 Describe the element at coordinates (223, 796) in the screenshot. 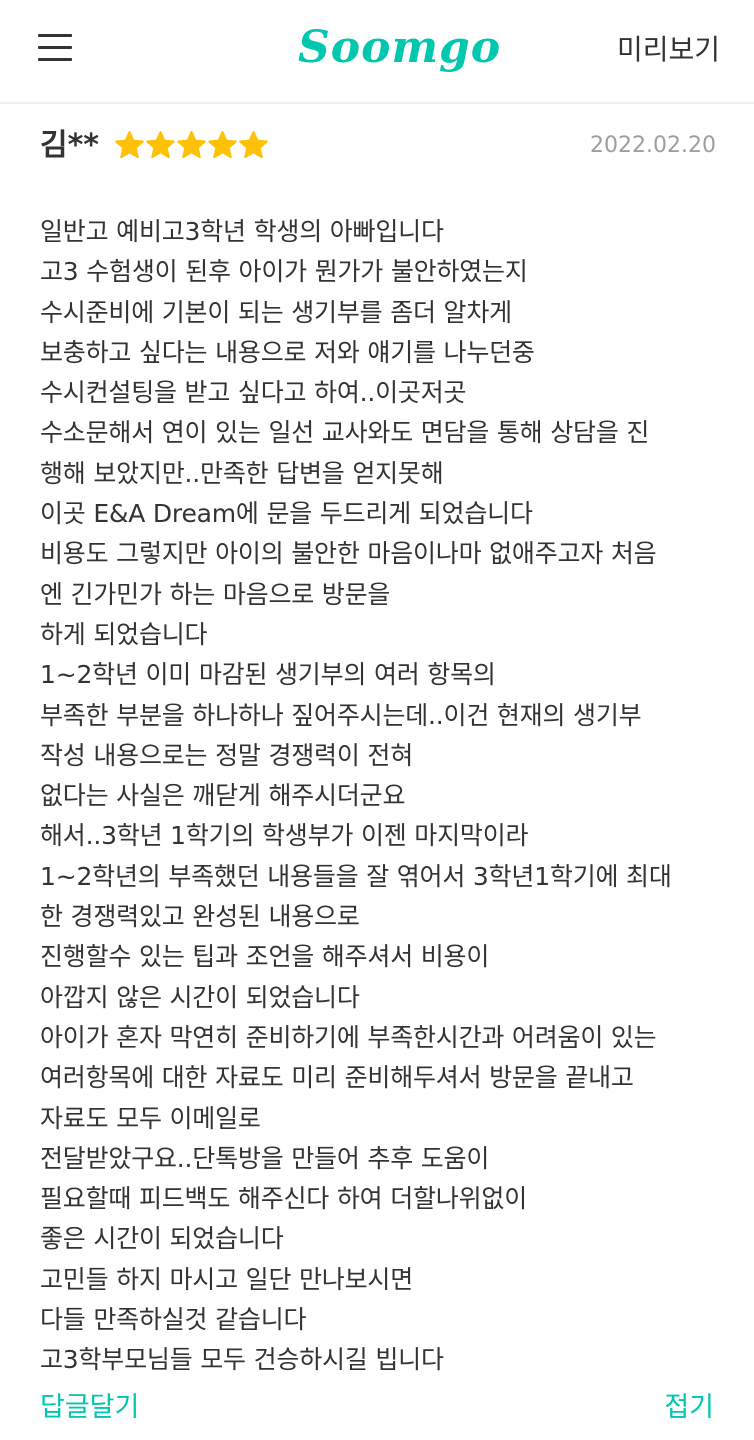

I see `review-line: 없다는 사실은 깨닫게 해주시더군요` at that location.